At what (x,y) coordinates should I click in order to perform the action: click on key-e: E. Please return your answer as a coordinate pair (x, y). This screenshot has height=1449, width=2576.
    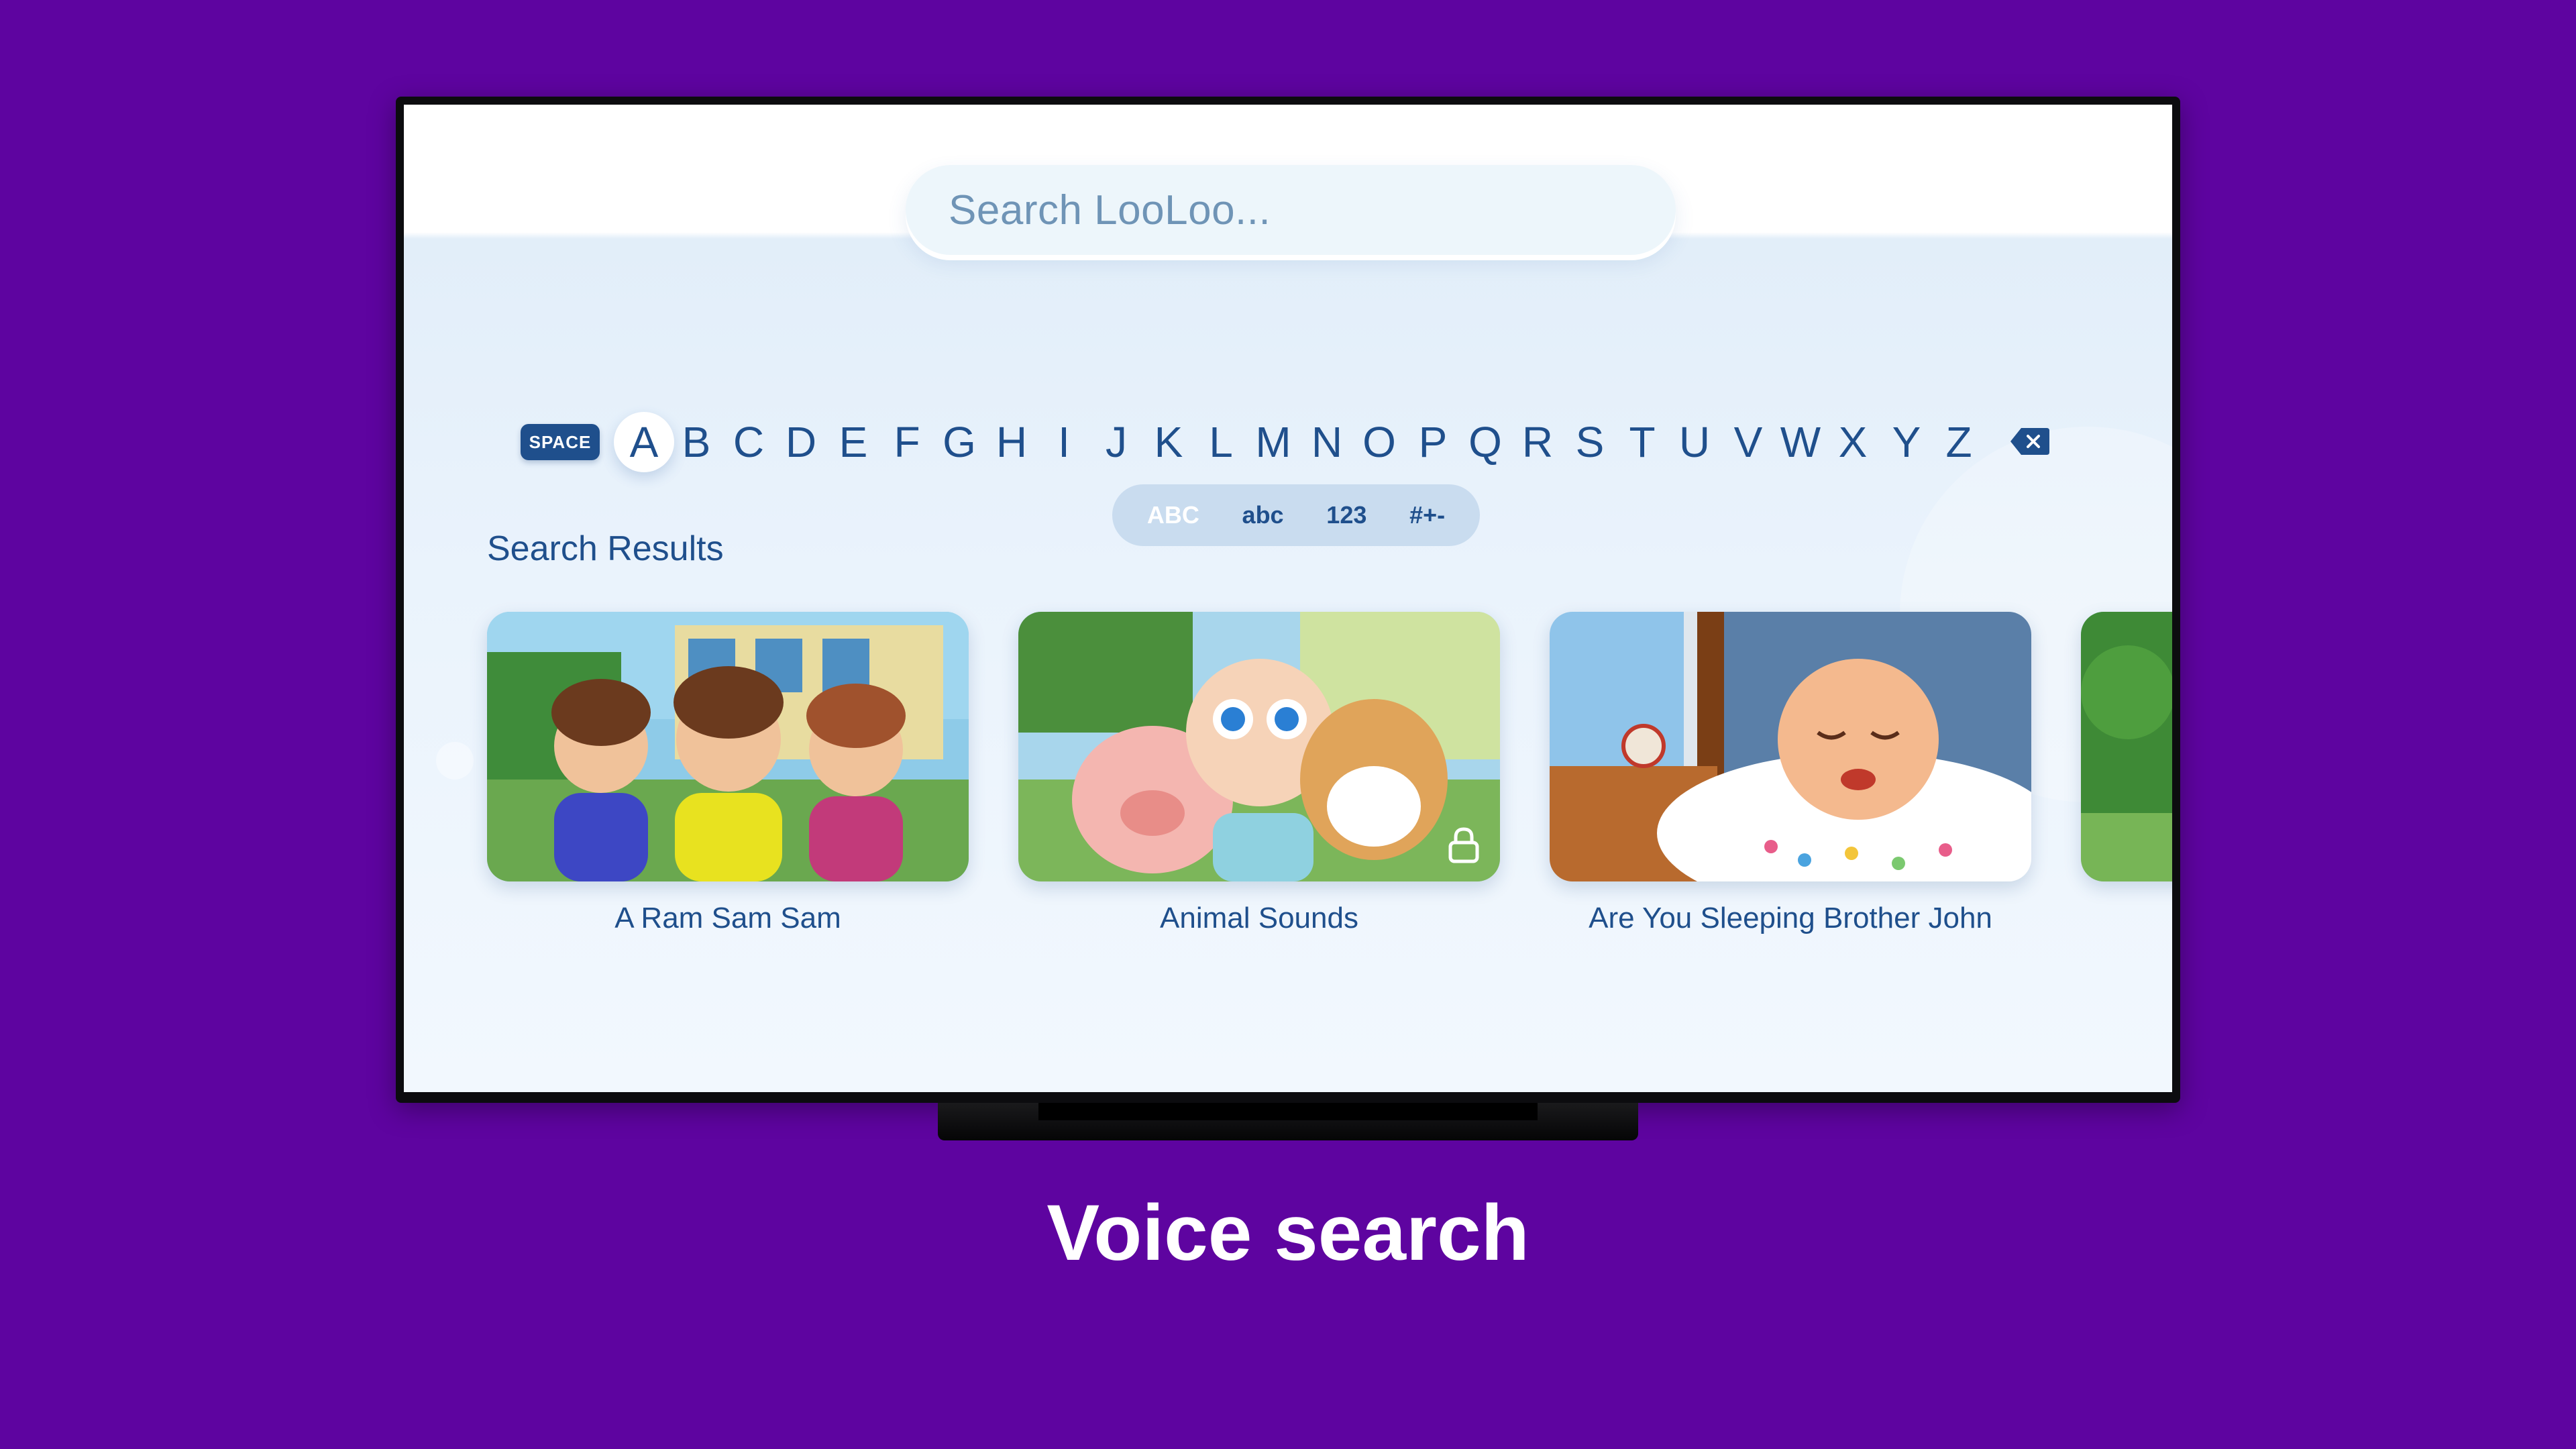
    Looking at the image, I should click on (853, 442).